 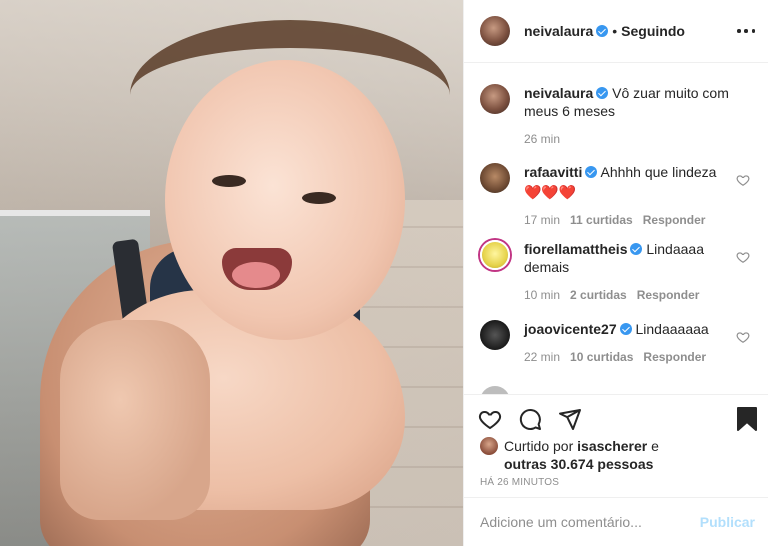 I want to click on comment-time: 10 min, so click(x=542, y=295).